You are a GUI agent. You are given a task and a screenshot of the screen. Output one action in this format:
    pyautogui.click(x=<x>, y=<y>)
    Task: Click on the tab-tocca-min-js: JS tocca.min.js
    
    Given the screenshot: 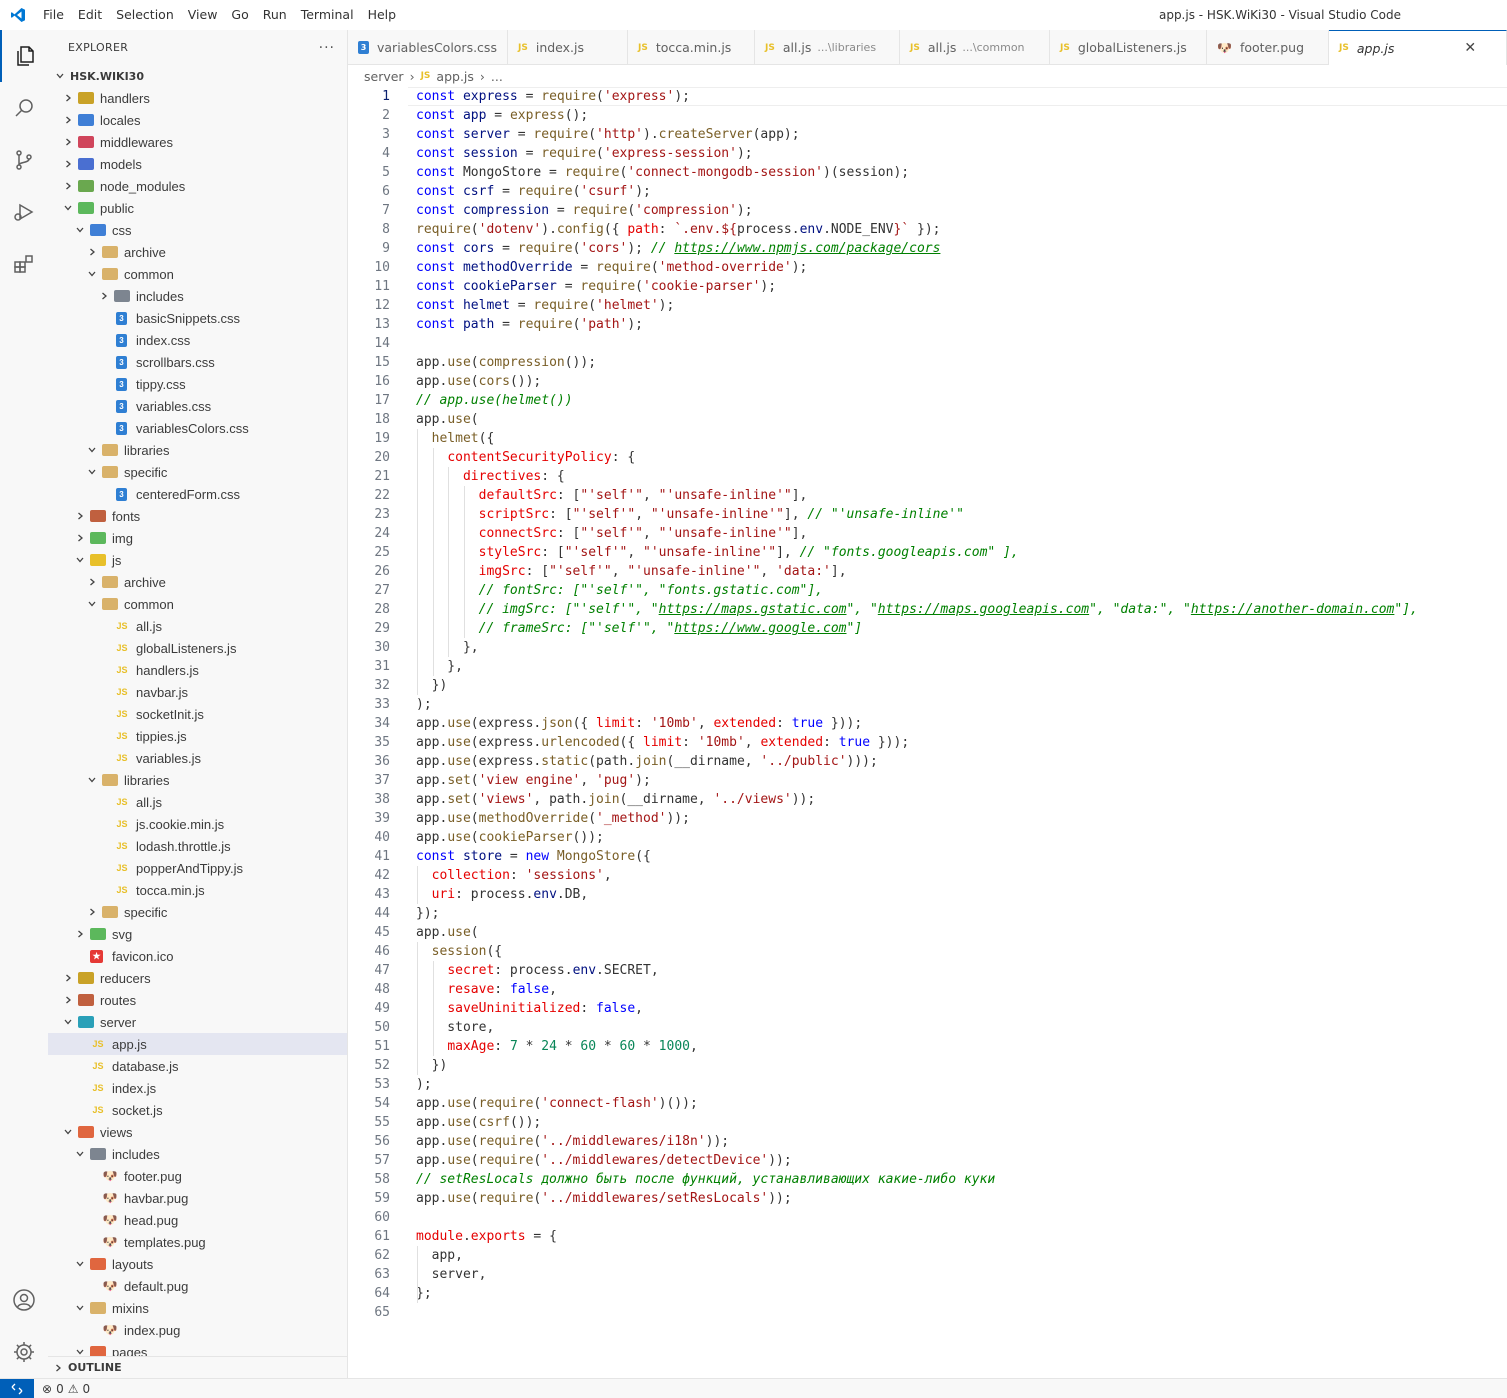 What is the action you would take?
    pyautogui.click(x=691, y=47)
    